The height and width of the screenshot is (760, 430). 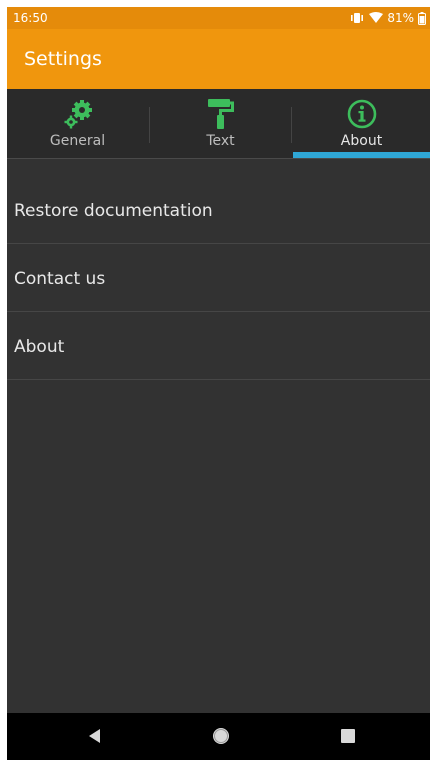 I want to click on list-item-label: Restore documentation, so click(x=113, y=211).